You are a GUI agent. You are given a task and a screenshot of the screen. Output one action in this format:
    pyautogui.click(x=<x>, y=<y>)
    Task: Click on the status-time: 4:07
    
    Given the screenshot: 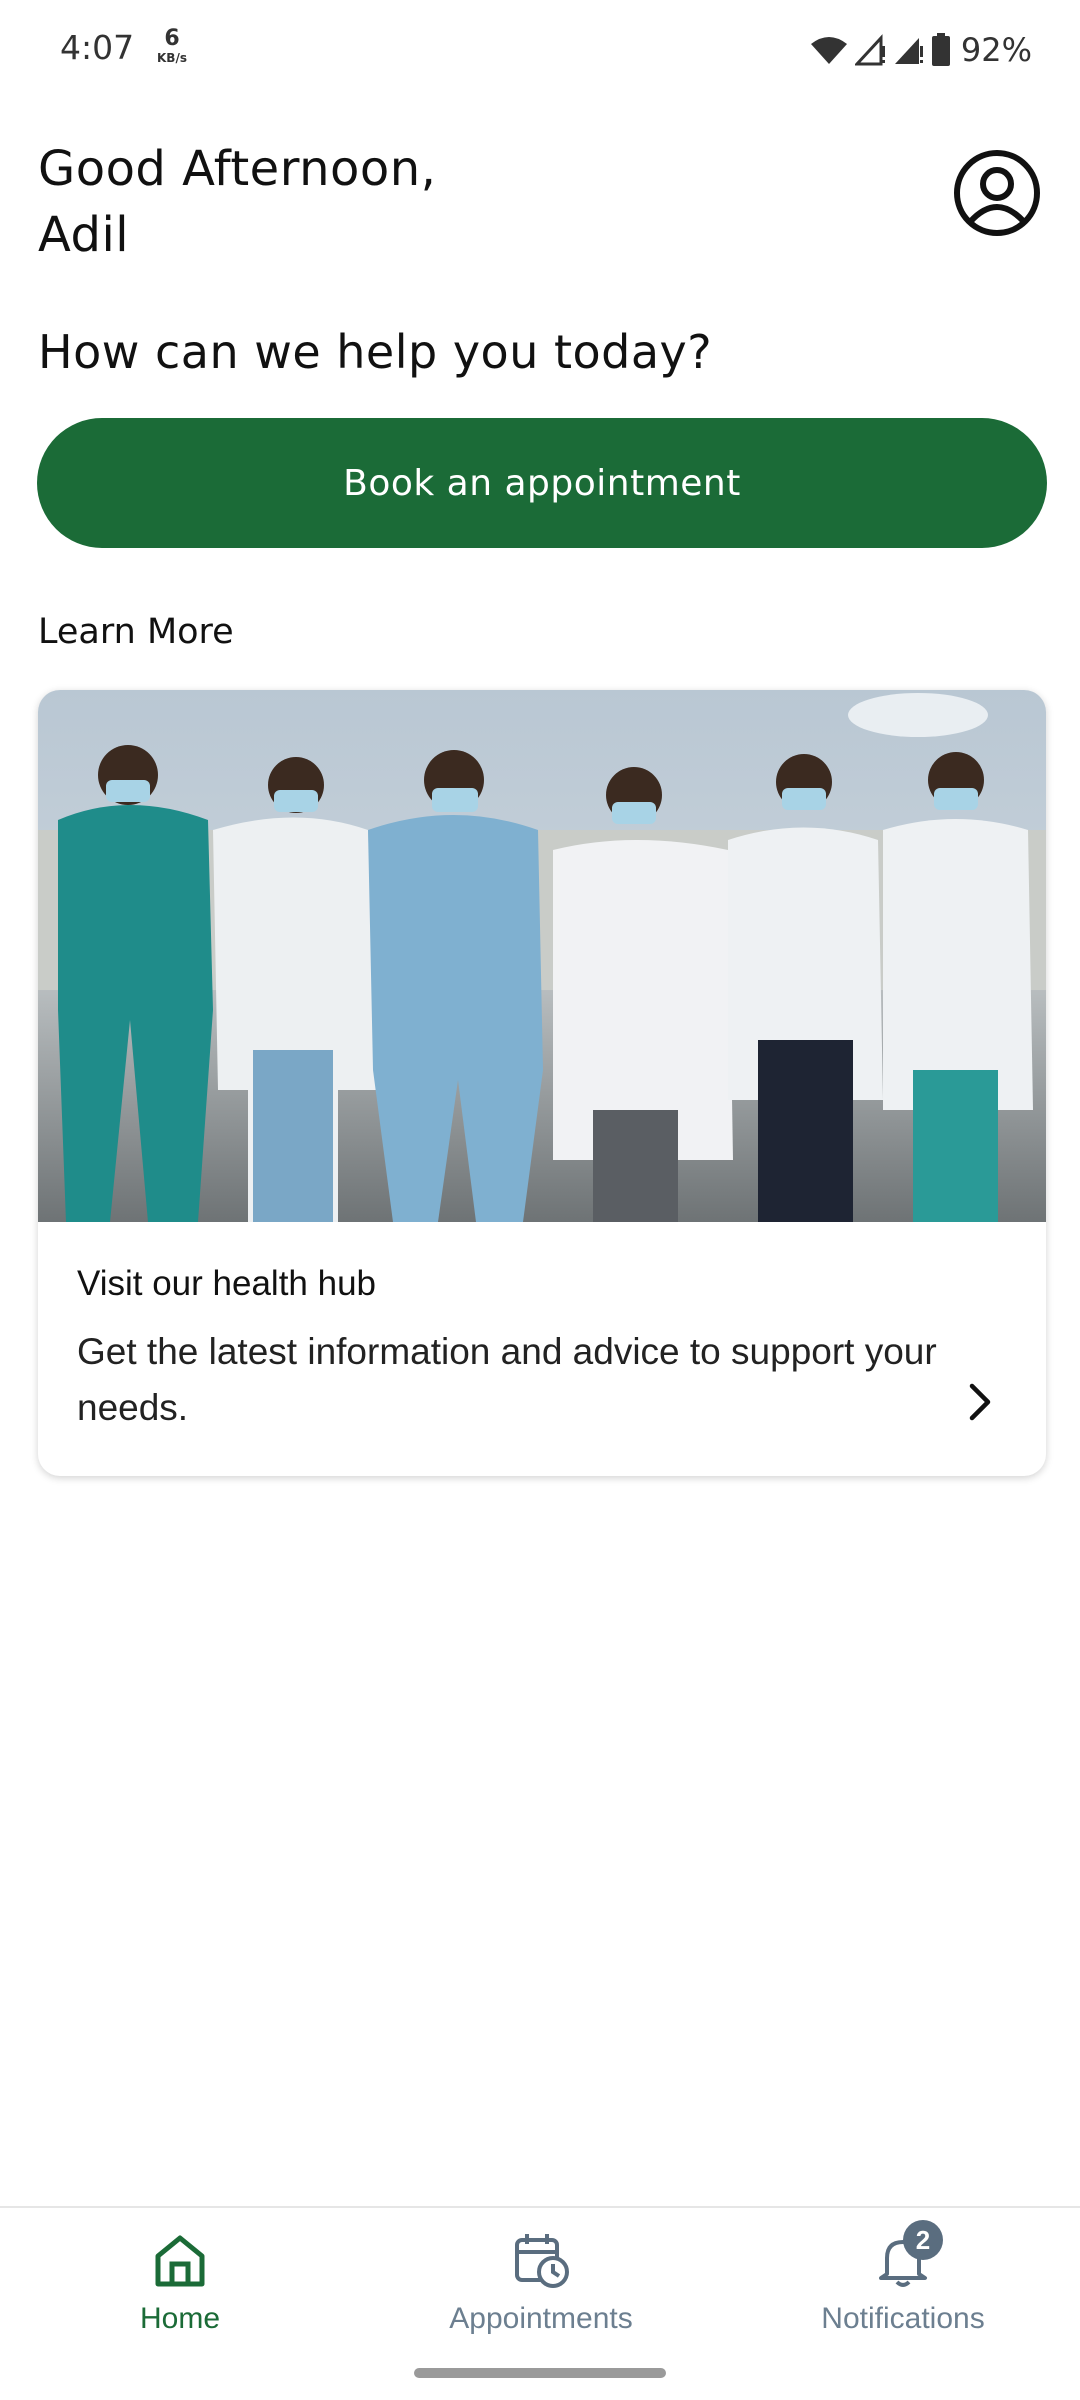 What is the action you would take?
    pyautogui.click(x=97, y=47)
    